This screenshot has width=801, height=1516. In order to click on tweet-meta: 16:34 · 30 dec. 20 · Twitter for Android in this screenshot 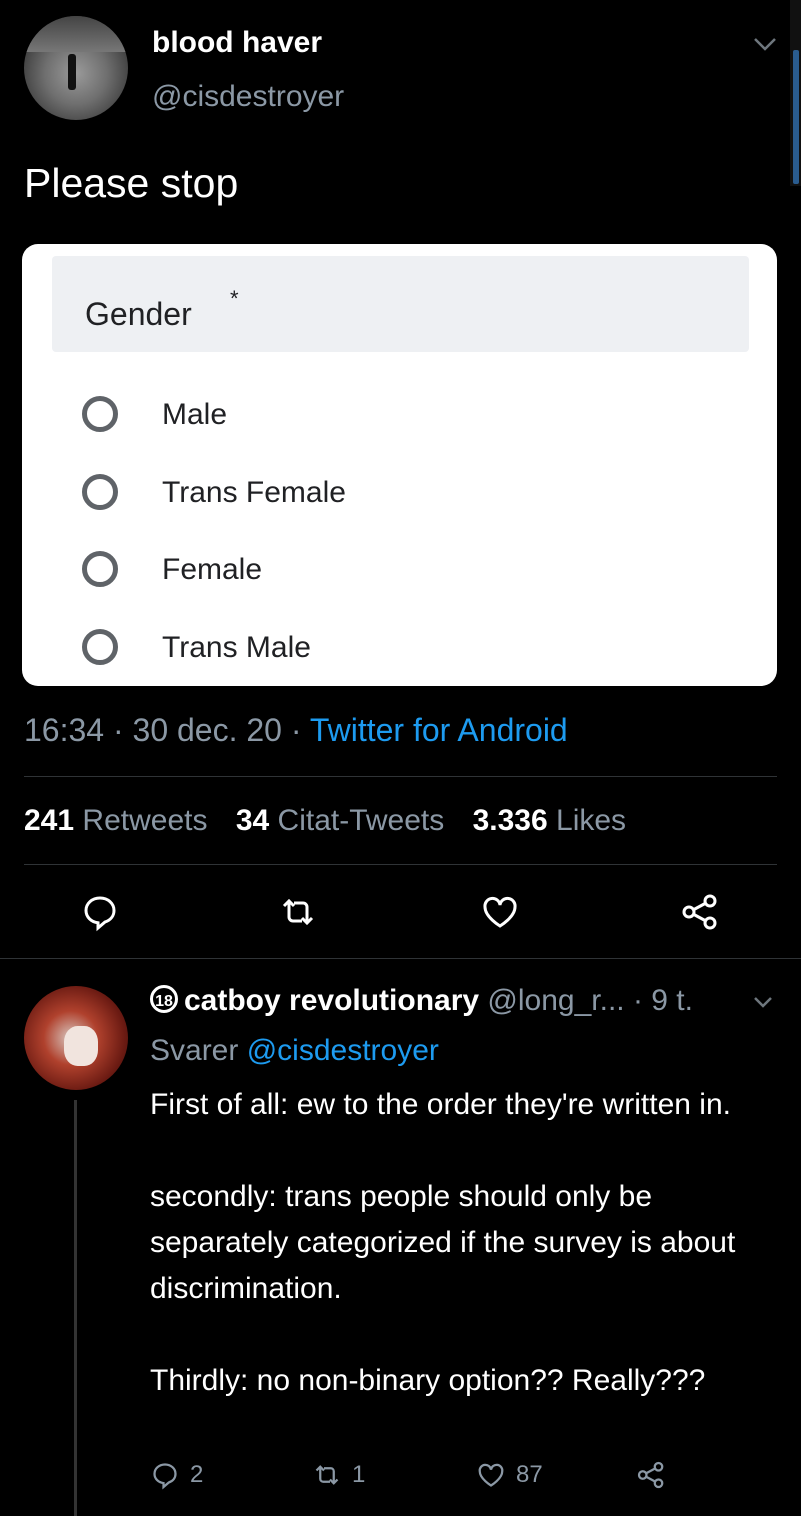, I will do `click(296, 730)`.